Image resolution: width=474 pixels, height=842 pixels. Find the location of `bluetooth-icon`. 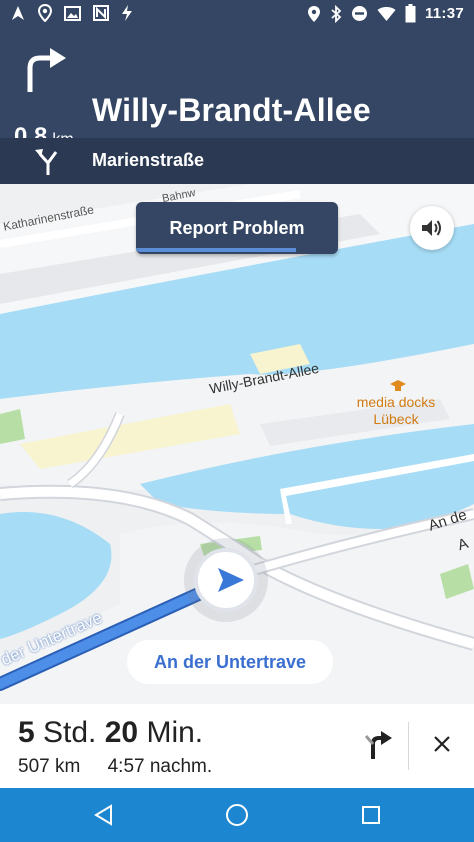

bluetooth-icon is located at coordinates (336, 13).